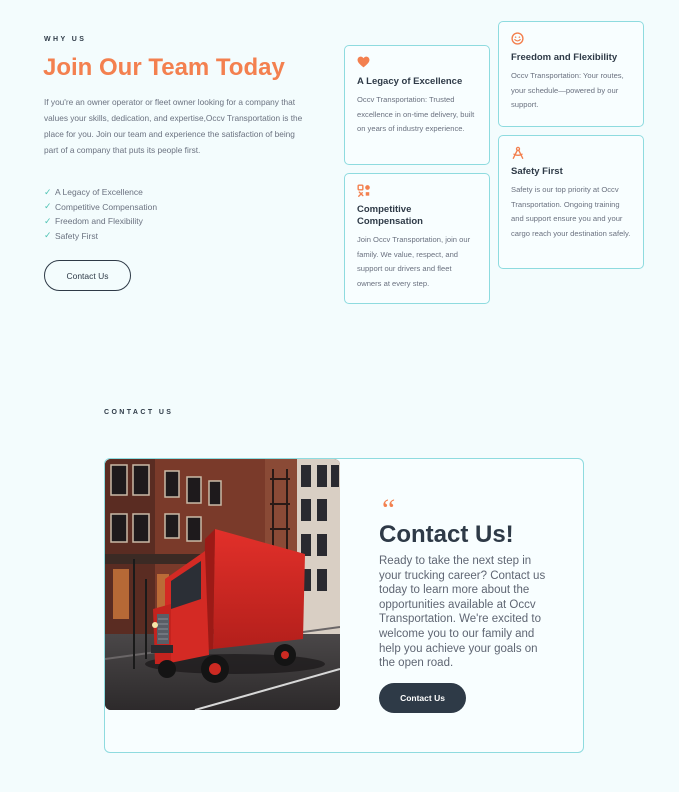 The width and height of the screenshot is (679, 792). I want to click on checklist-item: ✓ Competitive Compensation, so click(100, 207).